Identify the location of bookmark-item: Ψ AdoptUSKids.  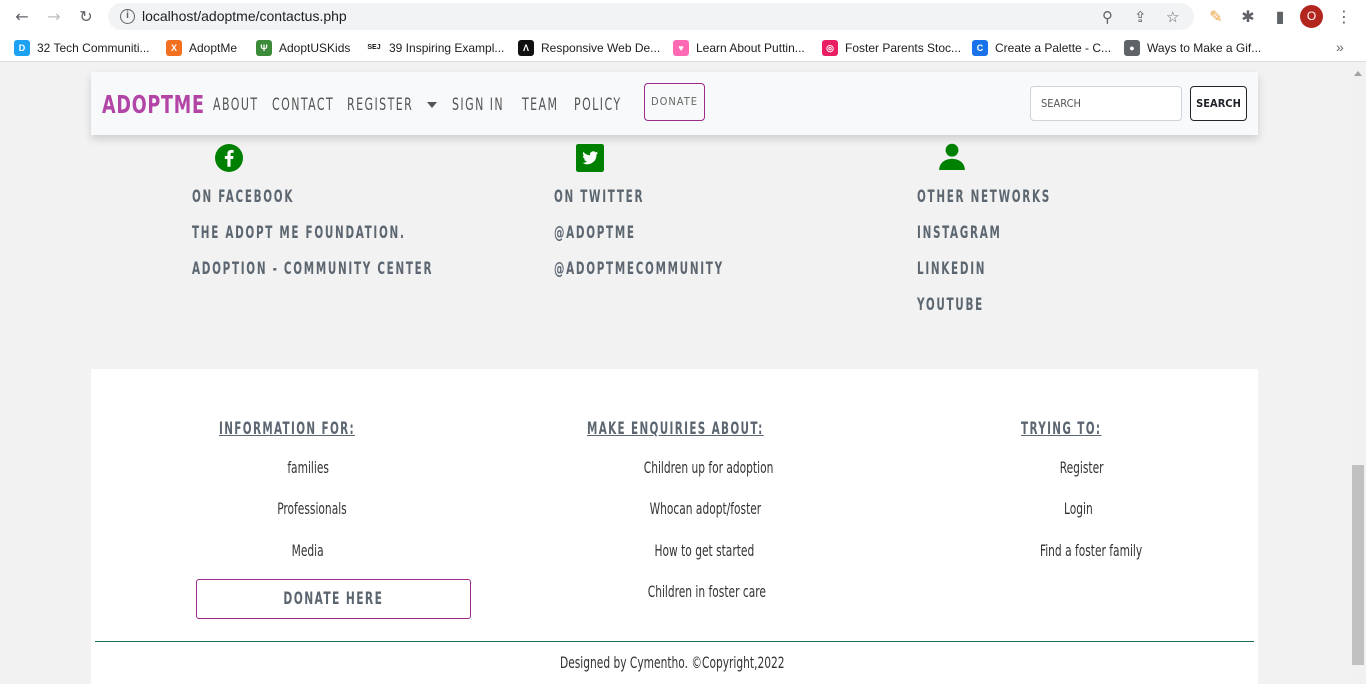
(303, 48).